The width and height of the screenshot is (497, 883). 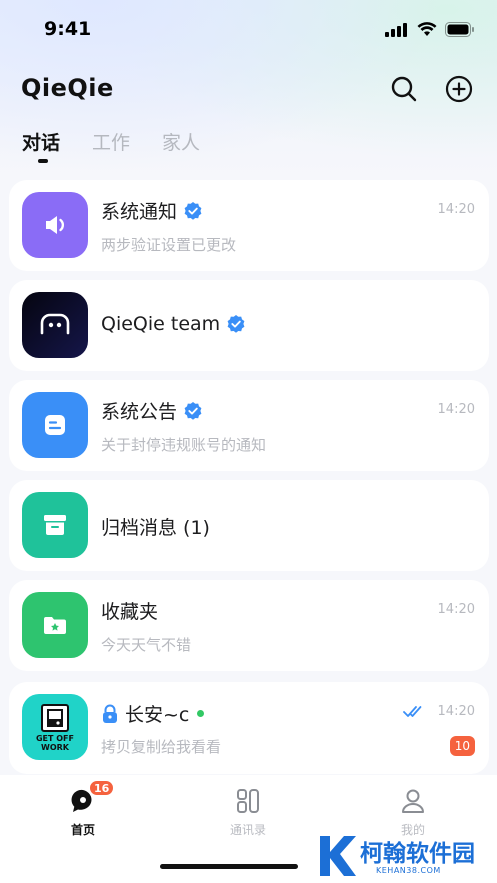 I want to click on conversation-preview: 今天天气不错, so click(x=146, y=645).